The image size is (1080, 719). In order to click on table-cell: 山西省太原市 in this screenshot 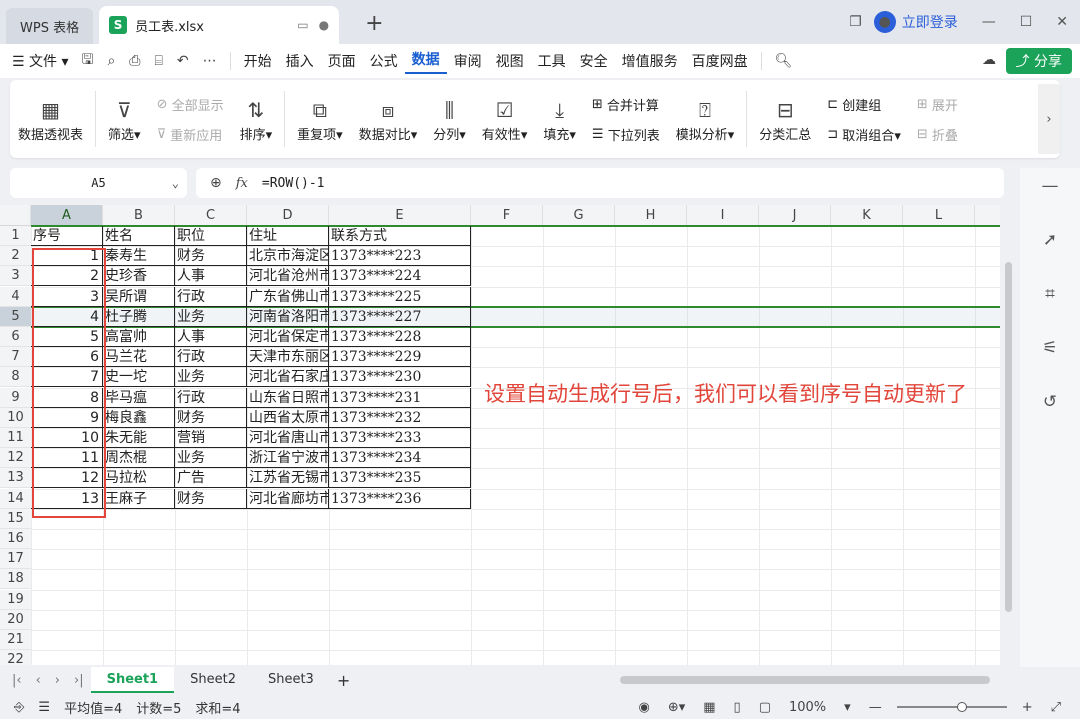, I will do `click(288, 417)`.